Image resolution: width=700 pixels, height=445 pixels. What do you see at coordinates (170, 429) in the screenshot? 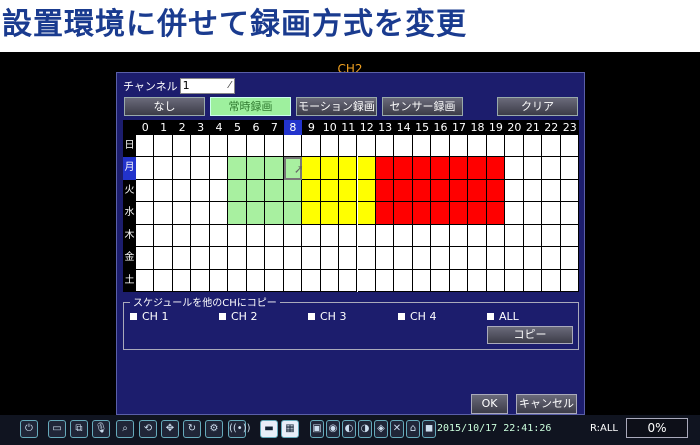
I see `ptz-icon: ✥` at bounding box center [170, 429].